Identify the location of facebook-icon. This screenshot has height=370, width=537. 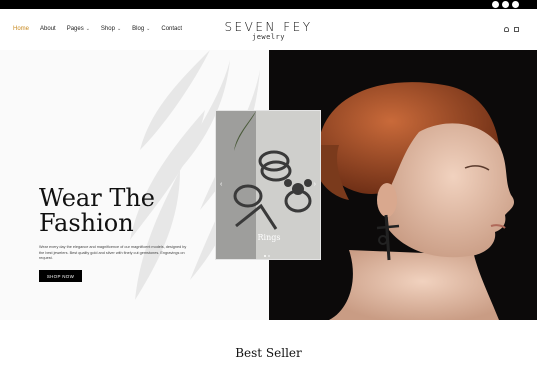
(495, 4).